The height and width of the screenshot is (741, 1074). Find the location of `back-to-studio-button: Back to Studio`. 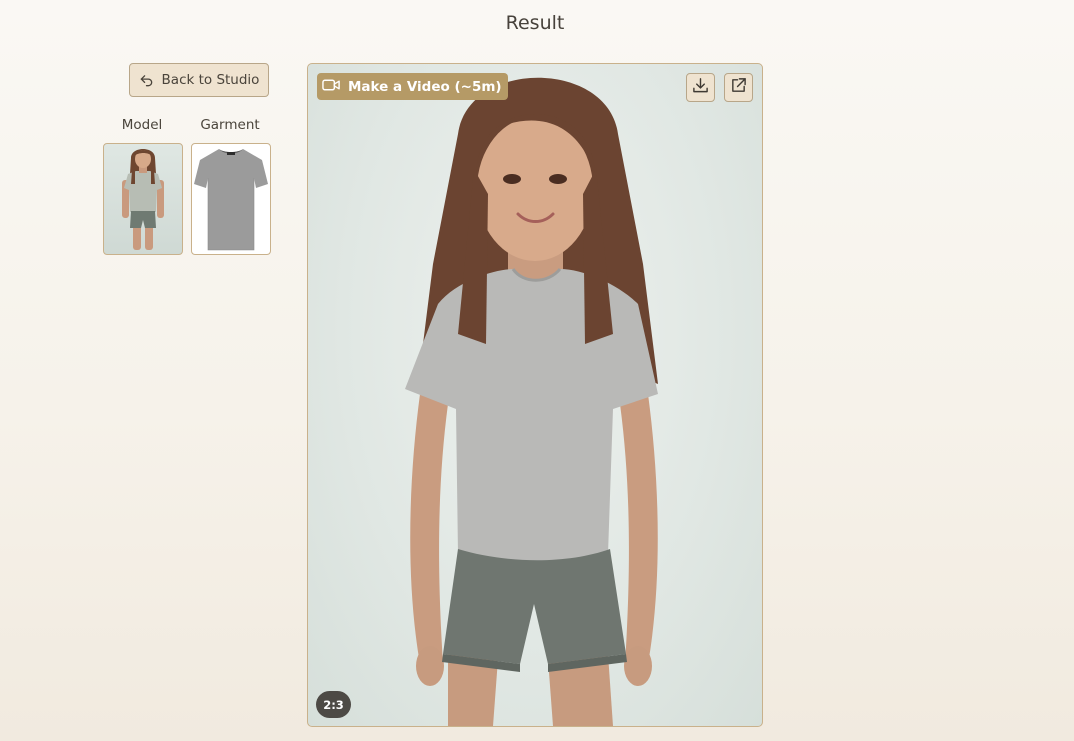

back-to-studio-button: Back to Studio is located at coordinates (199, 80).